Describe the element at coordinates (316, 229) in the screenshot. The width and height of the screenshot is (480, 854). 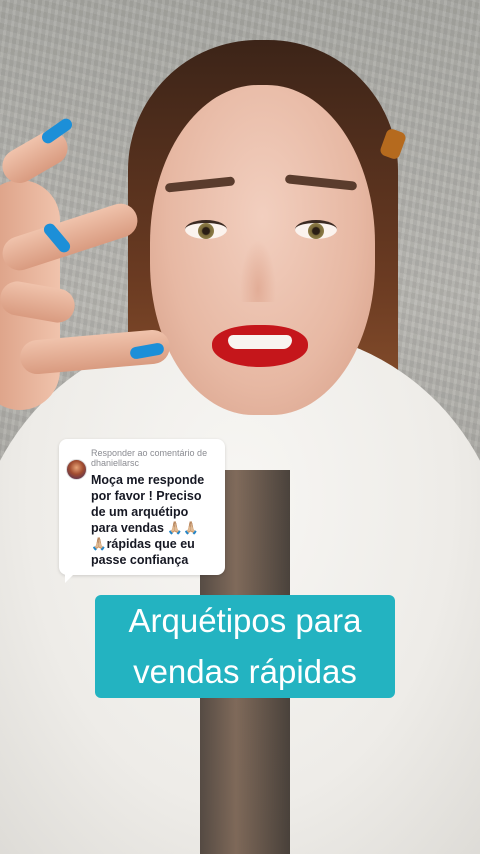
I see `right-eye` at that location.